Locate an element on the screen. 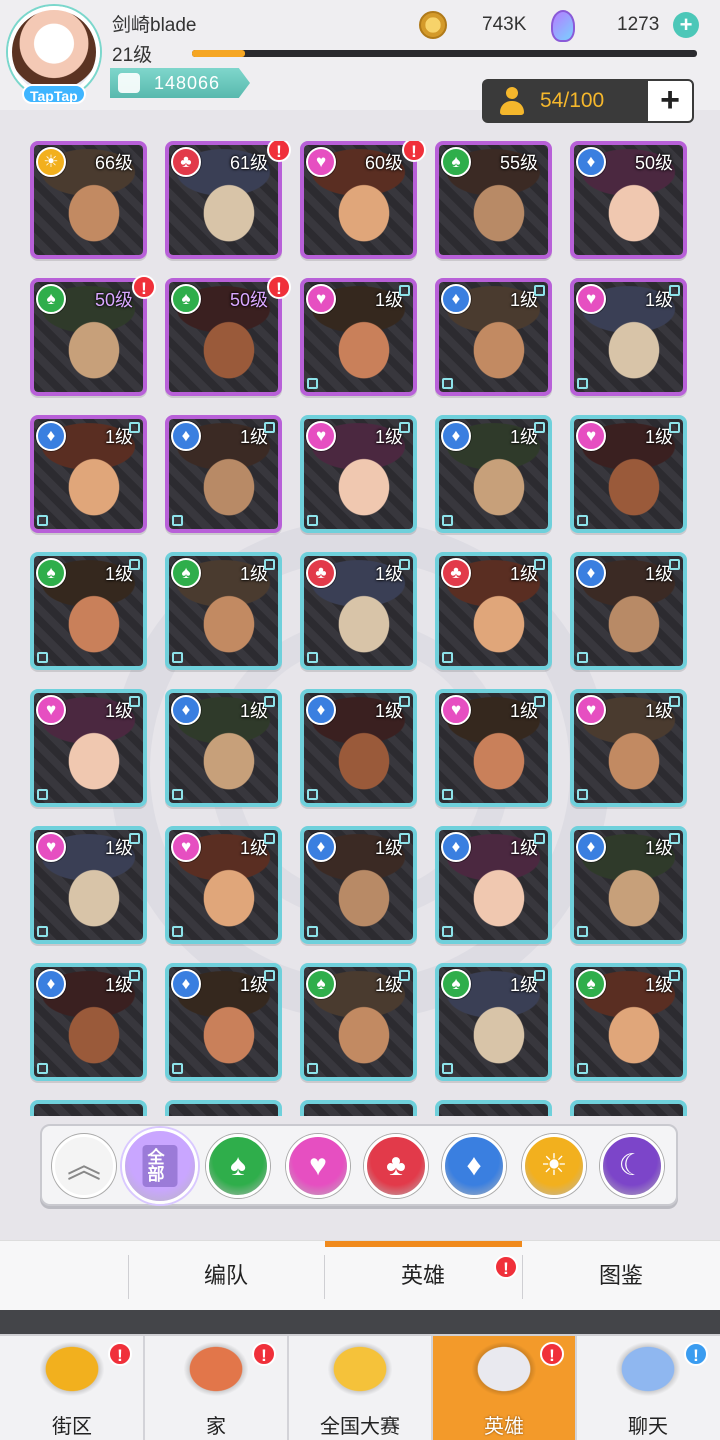 This screenshot has width=720, height=1440. nav-item-2: 全国大赛 is located at coordinates (360, 1388).